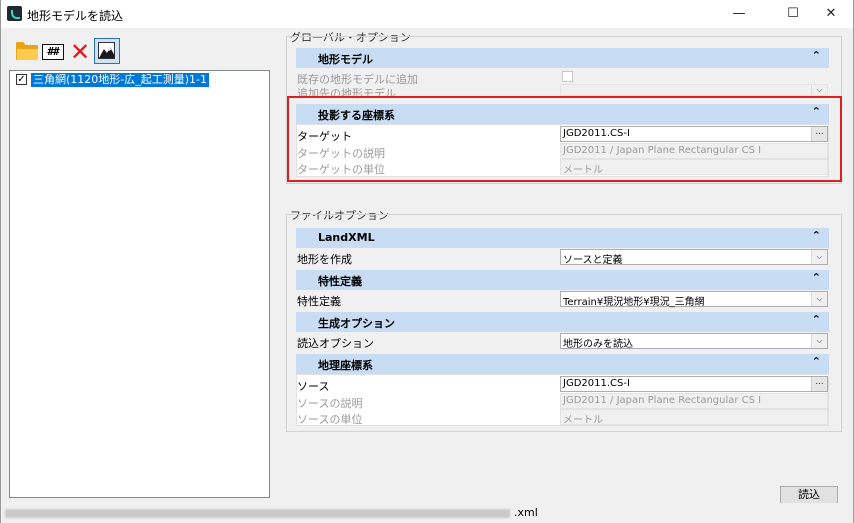 The width and height of the screenshot is (854, 523). What do you see at coordinates (694, 417) in the screenshot?
I see `source-unit-field: メートル` at bounding box center [694, 417].